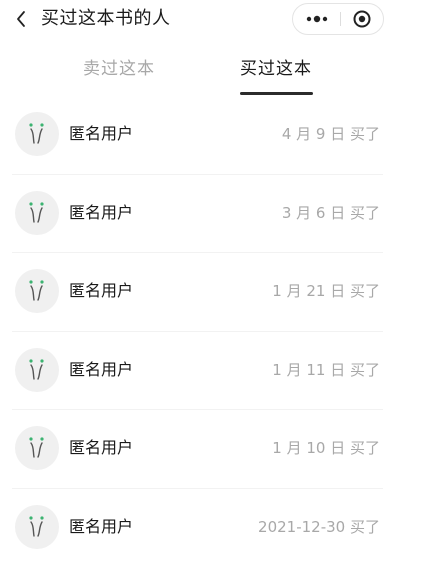  What do you see at coordinates (276, 69) in the screenshot?
I see `tab-bought: 买过这本` at bounding box center [276, 69].